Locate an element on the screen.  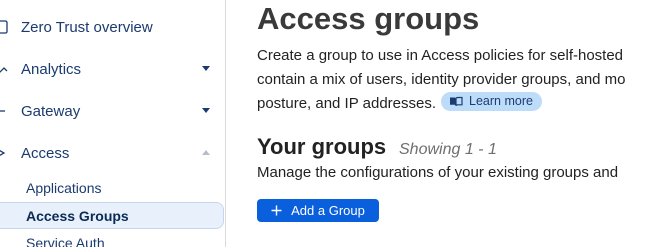
learn-more-label: Learn more is located at coordinates (501, 101).